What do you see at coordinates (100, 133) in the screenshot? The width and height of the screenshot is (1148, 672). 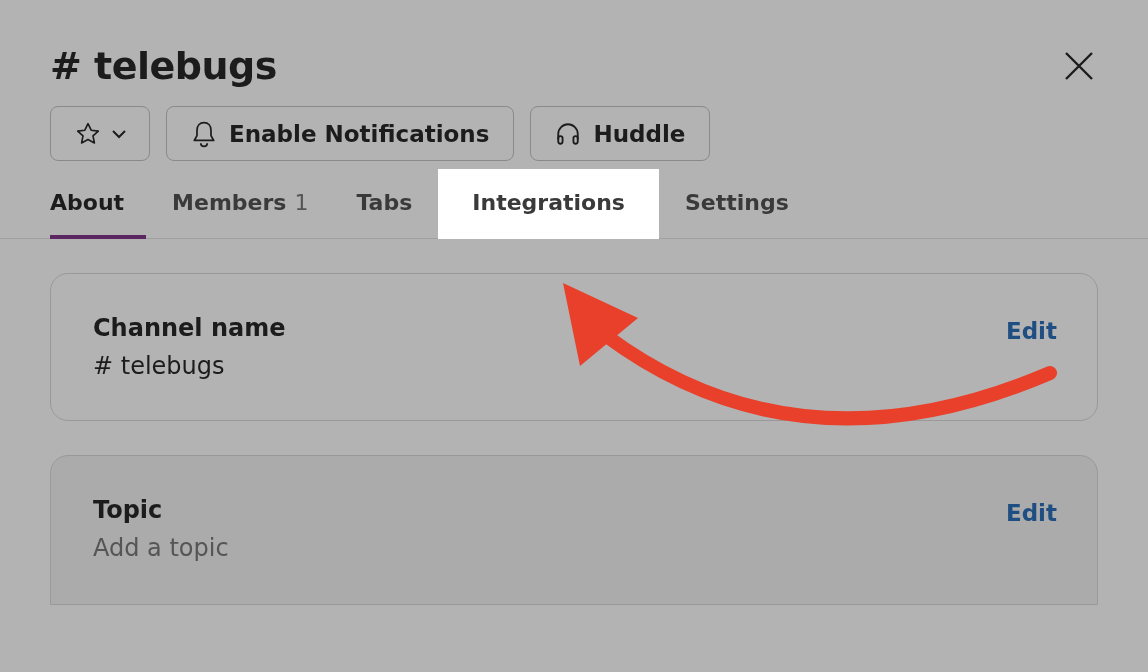 I see `star-button` at bounding box center [100, 133].